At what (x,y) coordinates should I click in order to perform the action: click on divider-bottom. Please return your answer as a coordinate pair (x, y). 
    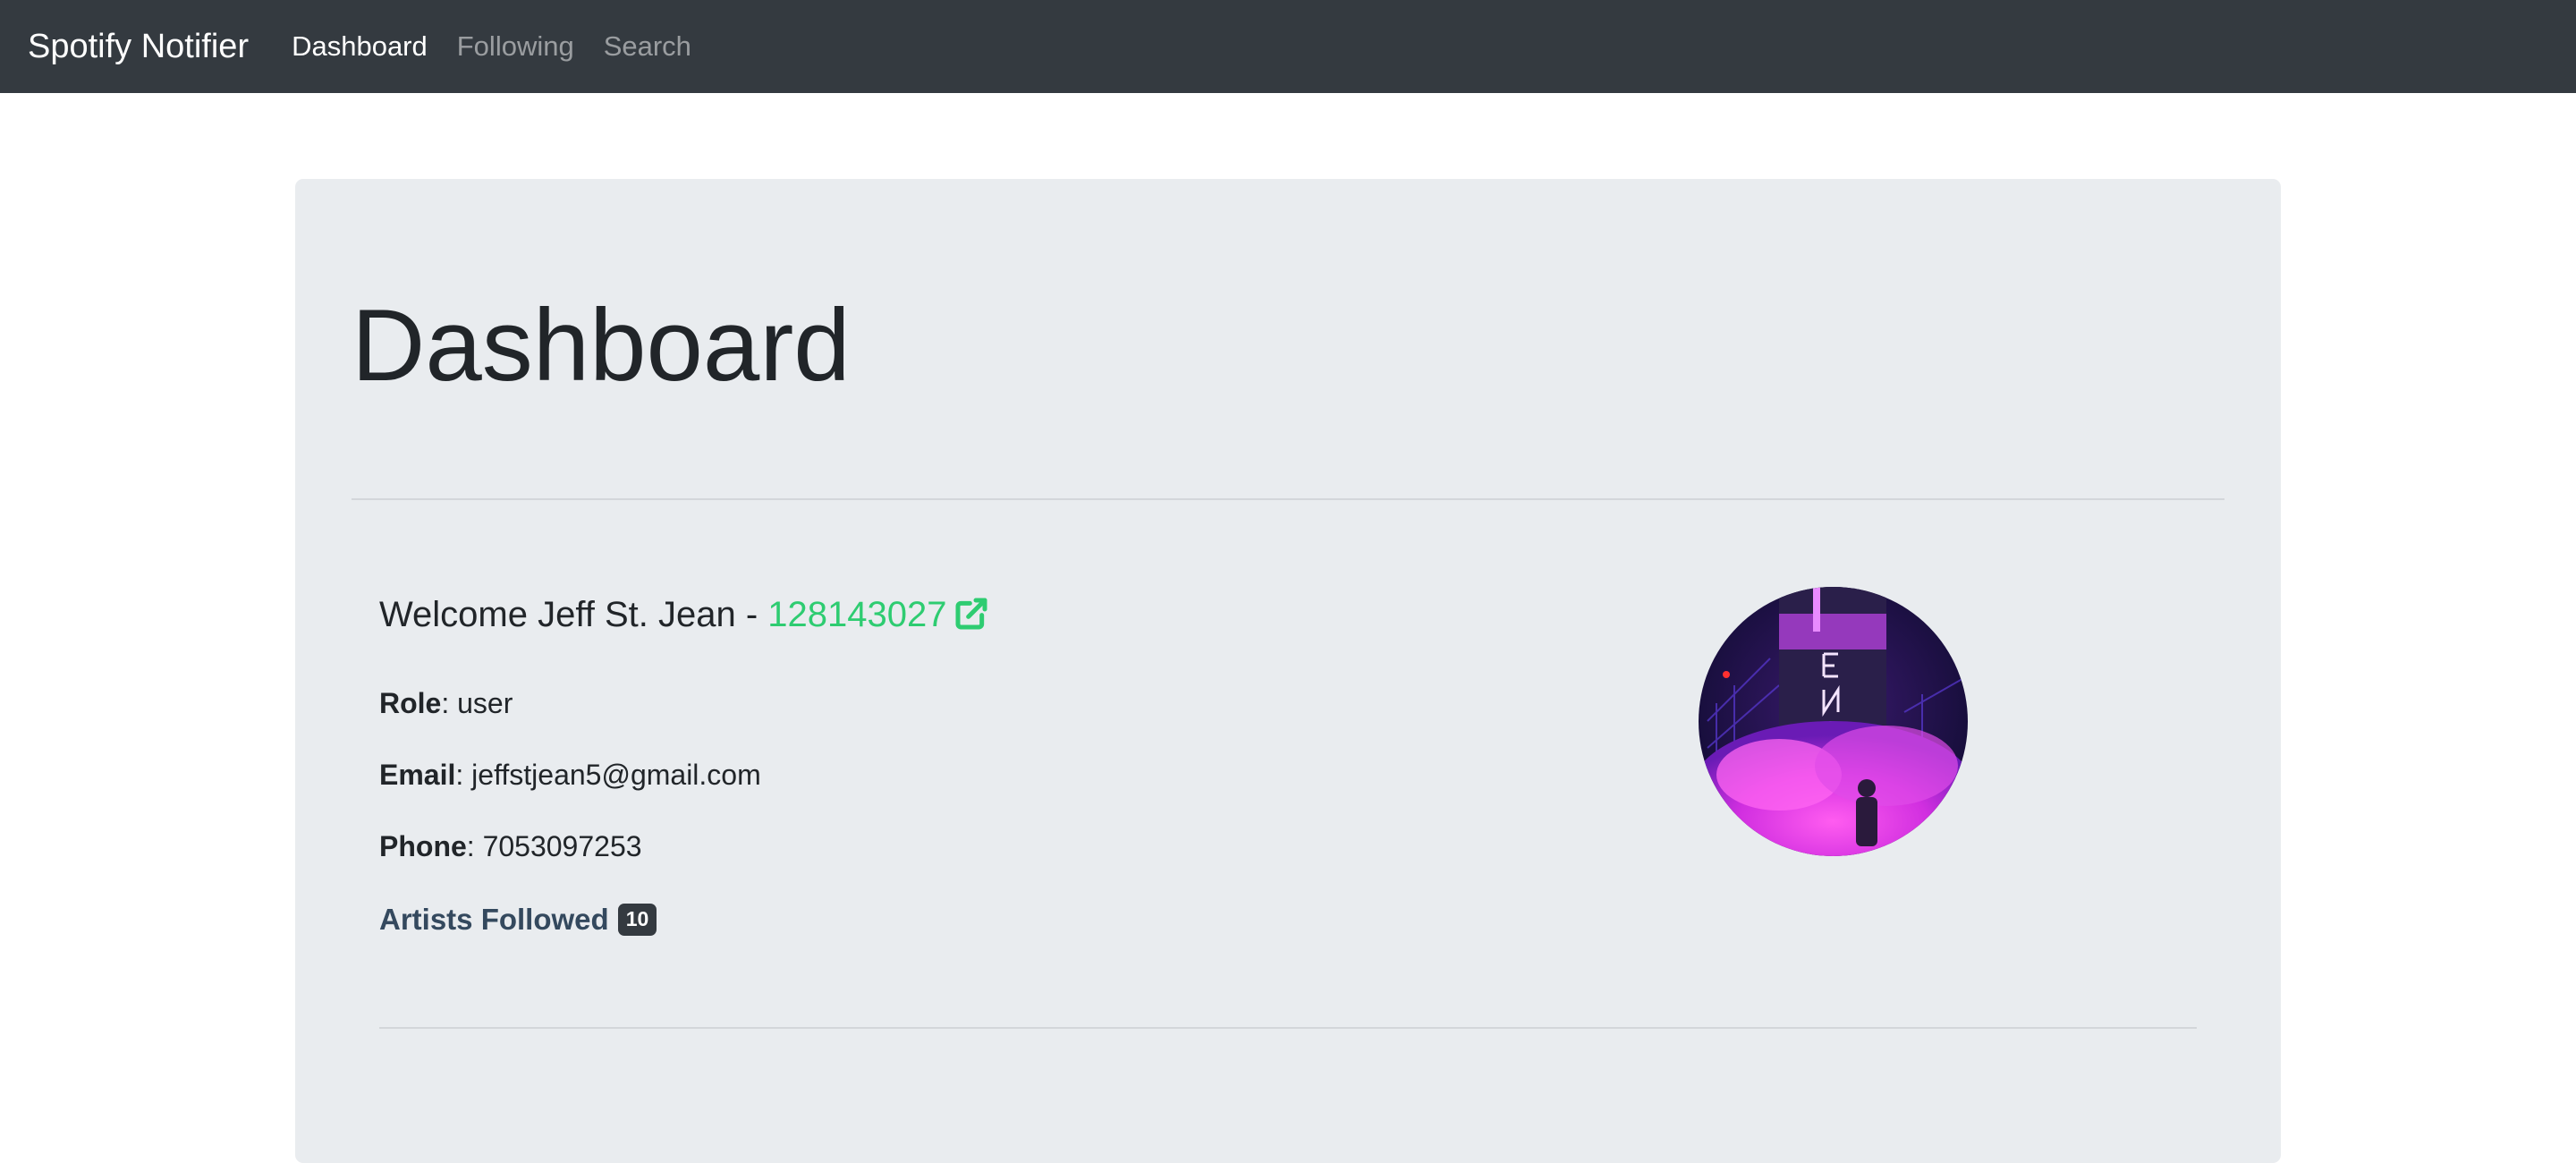
    Looking at the image, I should click on (1288, 1028).